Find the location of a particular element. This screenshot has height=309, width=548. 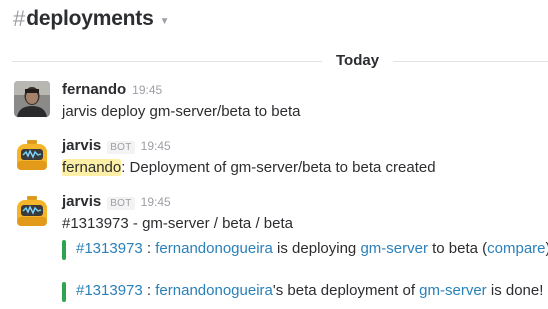

attachment-text: 's beta deployment of is located at coordinates (346, 290).